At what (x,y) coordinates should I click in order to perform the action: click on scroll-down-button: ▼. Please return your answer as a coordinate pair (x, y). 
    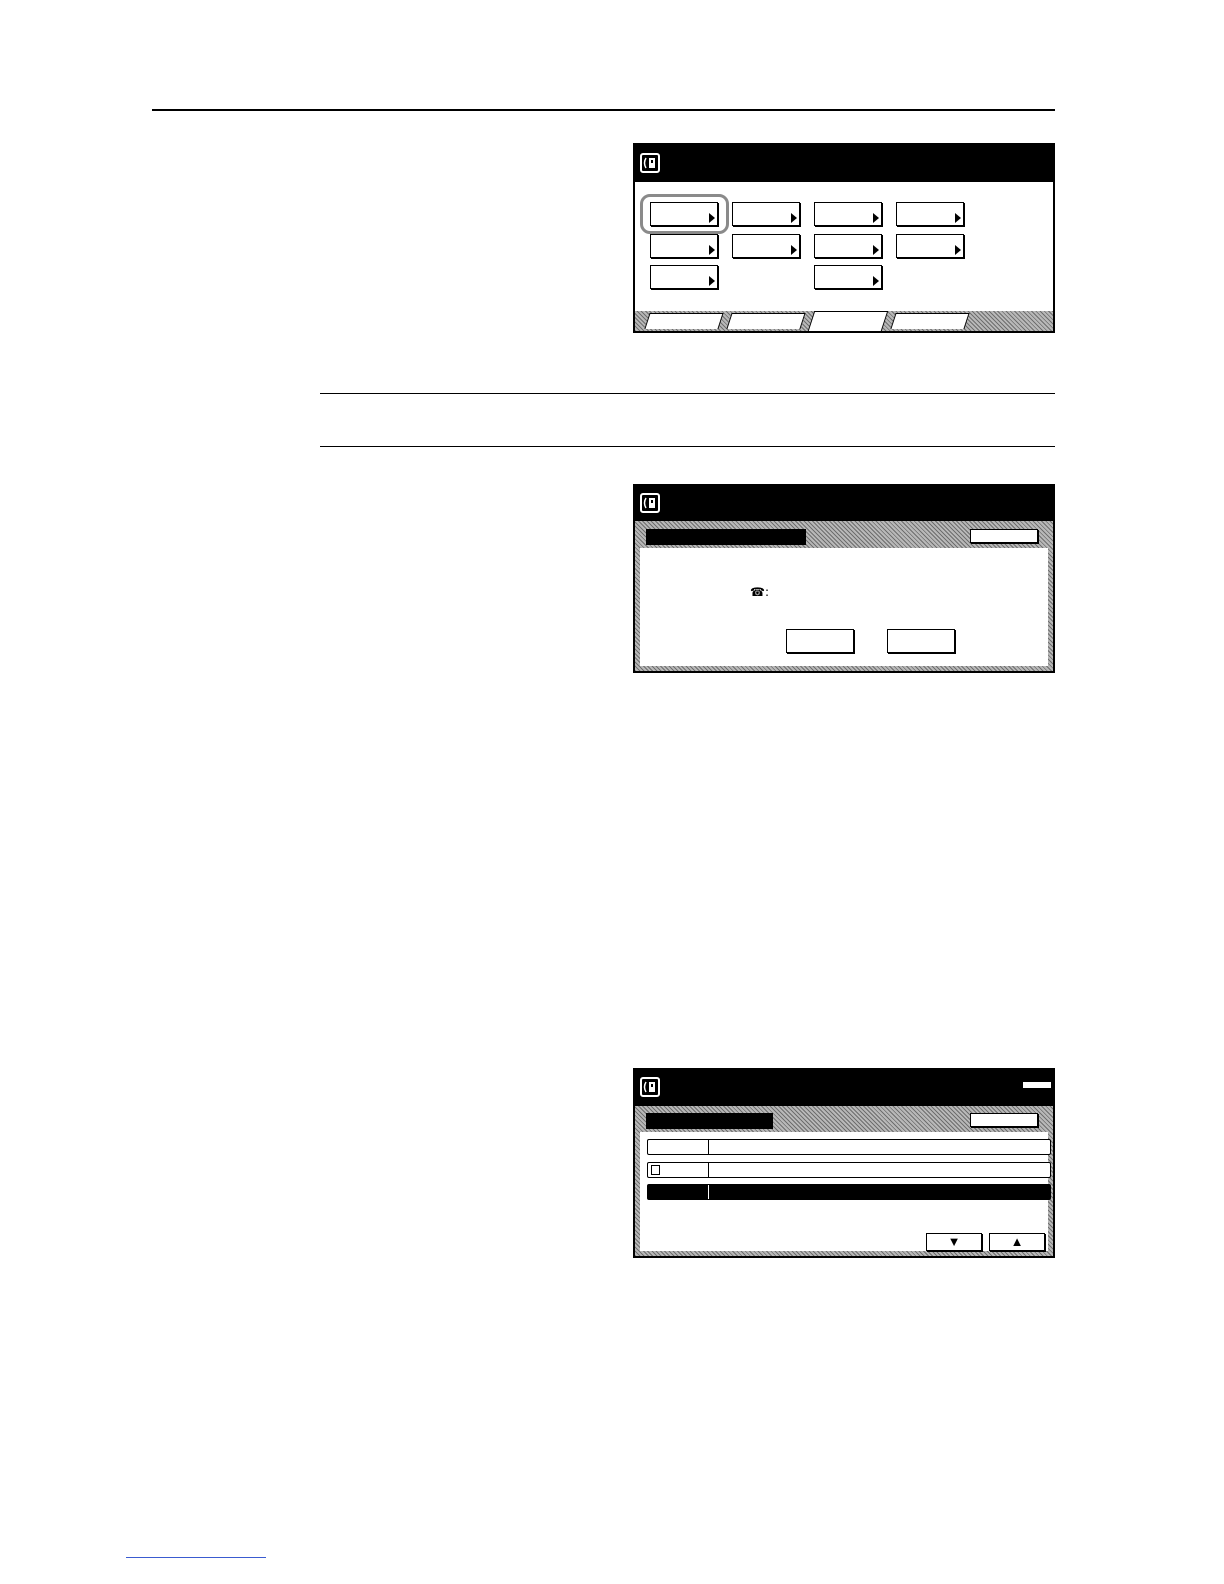
    Looking at the image, I should click on (954, 1242).